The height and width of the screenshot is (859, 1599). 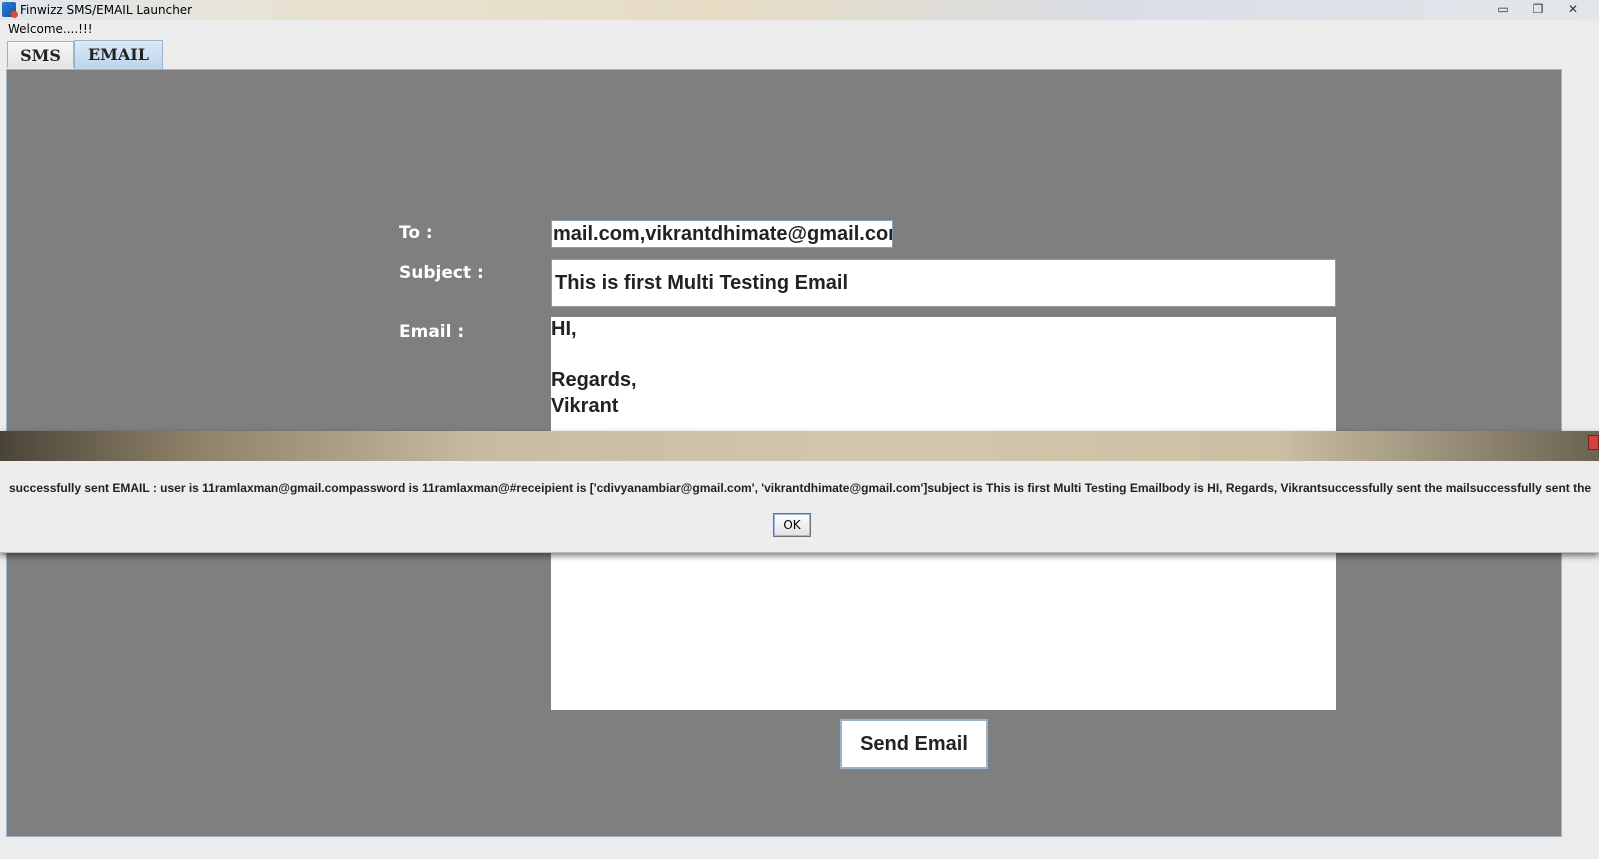 I want to click on close-button: ✕, so click(x=1573, y=9).